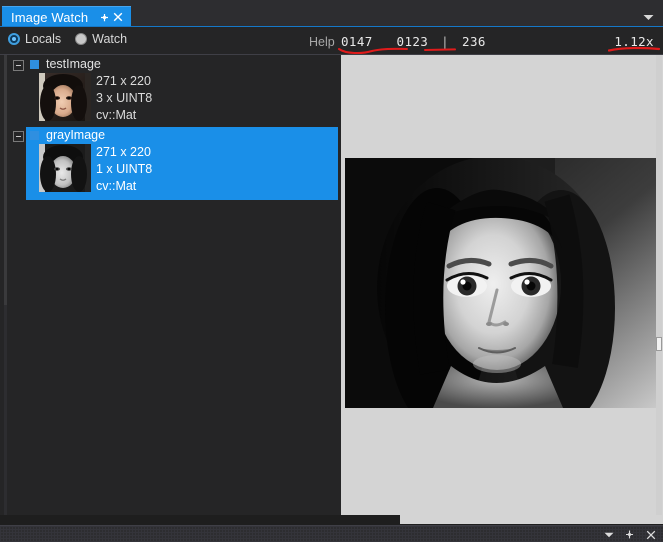  I want to click on viewer-scrollbar-thumb, so click(659, 344).